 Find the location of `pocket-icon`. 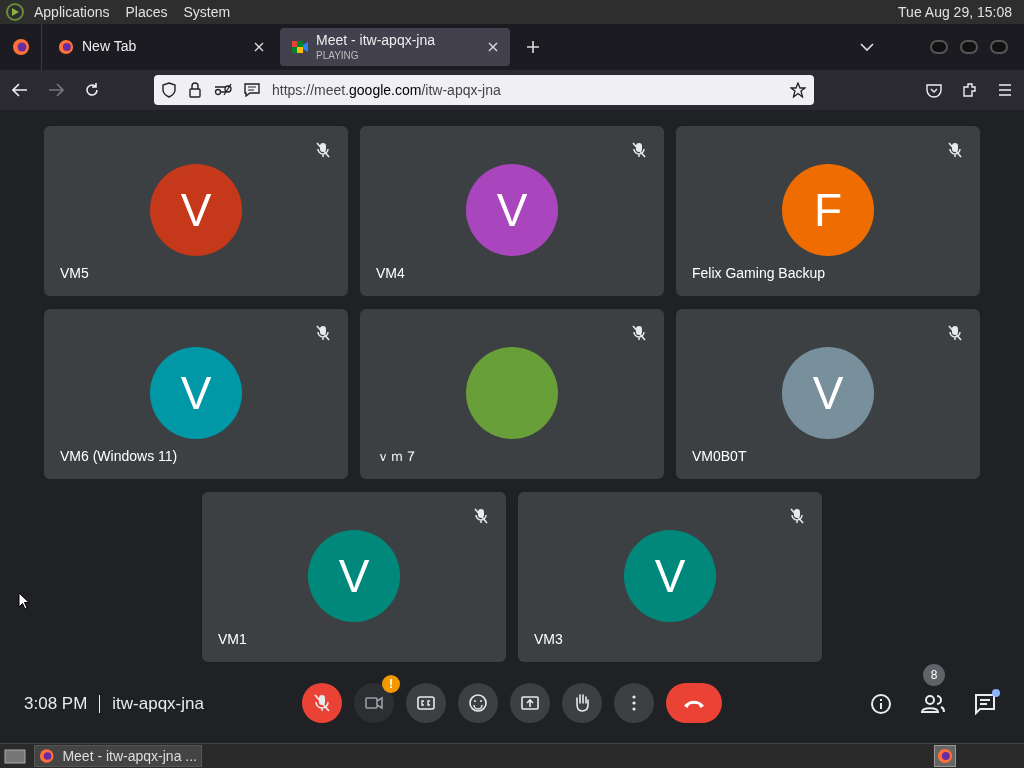

pocket-icon is located at coordinates (934, 90).